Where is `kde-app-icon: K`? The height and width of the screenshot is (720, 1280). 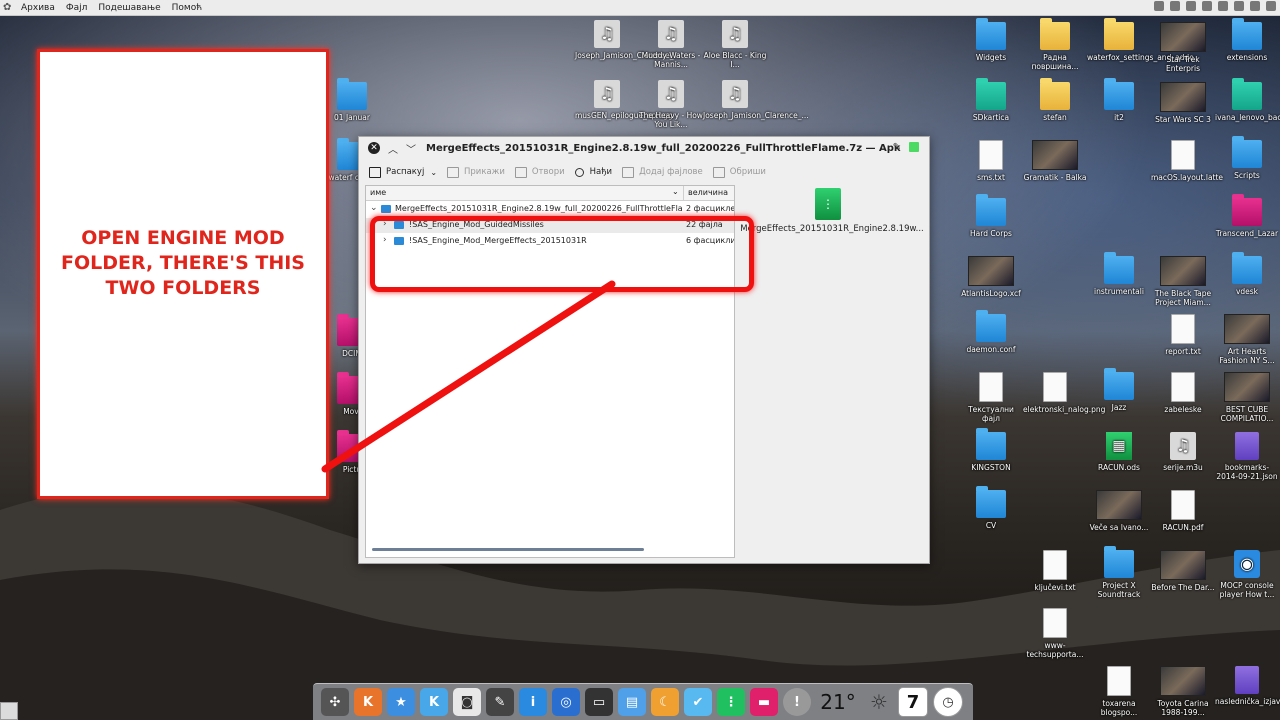 kde-app-icon: K is located at coordinates (368, 702).